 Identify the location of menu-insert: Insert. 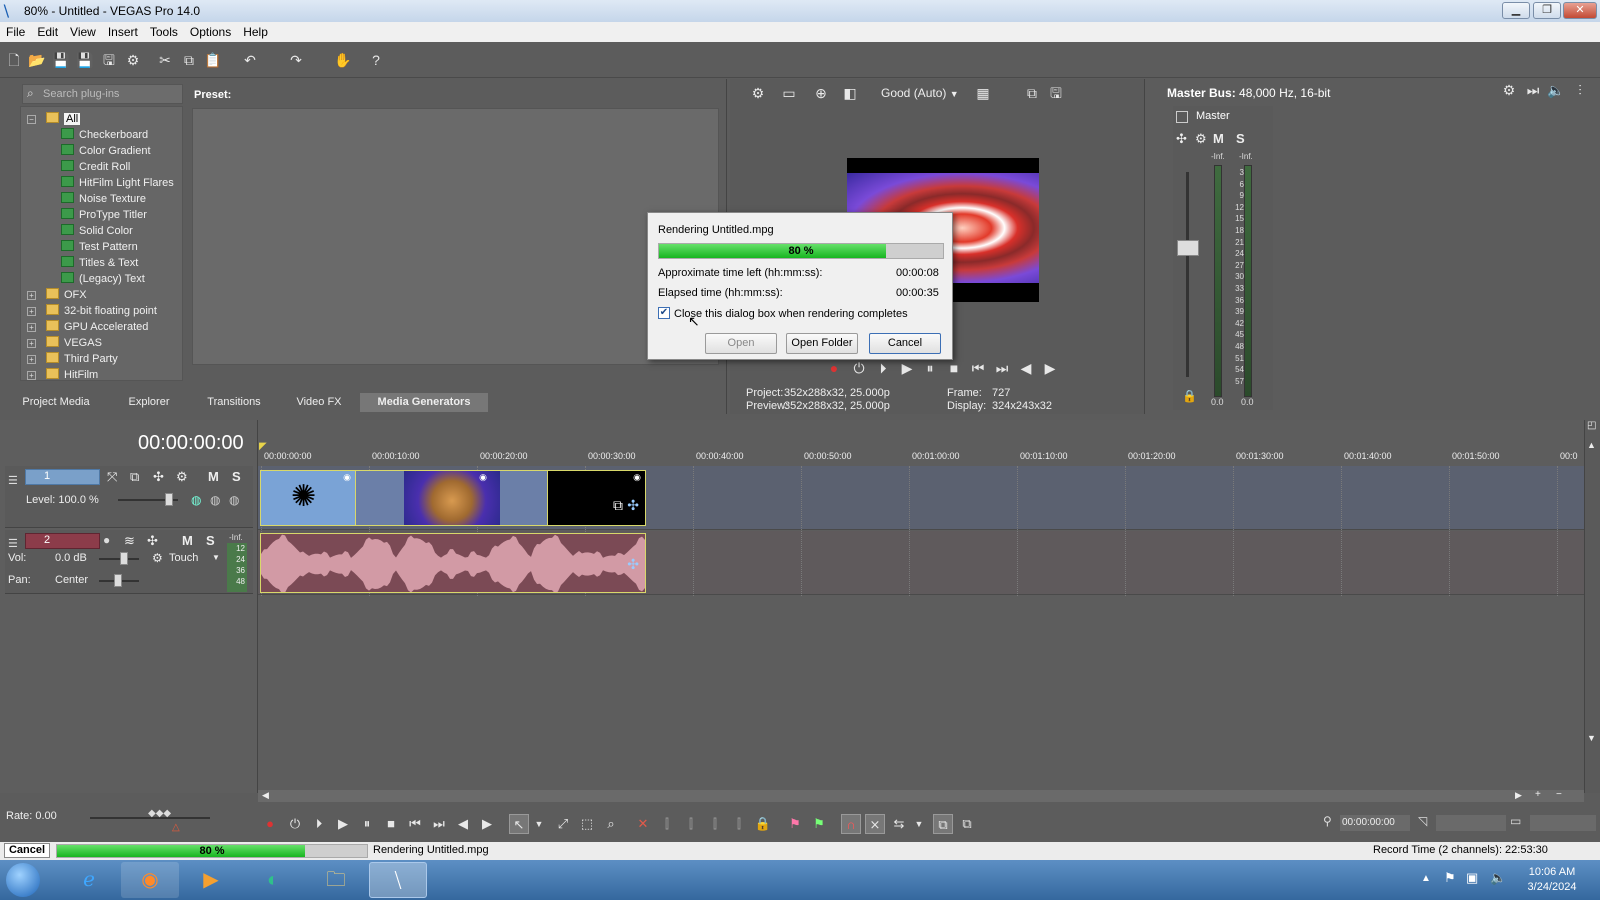
(123, 30).